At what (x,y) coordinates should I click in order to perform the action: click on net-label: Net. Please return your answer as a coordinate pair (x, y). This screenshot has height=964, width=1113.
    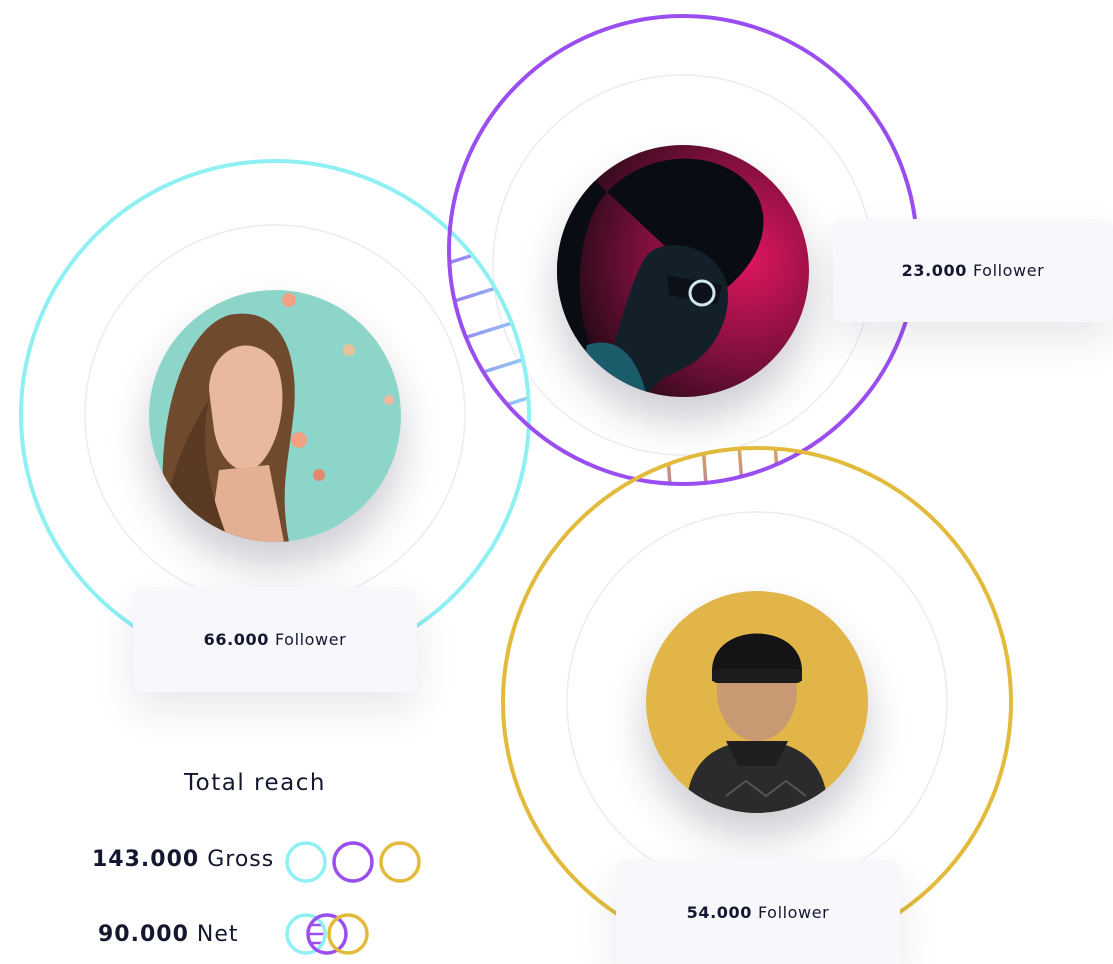
    Looking at the image, I should click on (217, 934).